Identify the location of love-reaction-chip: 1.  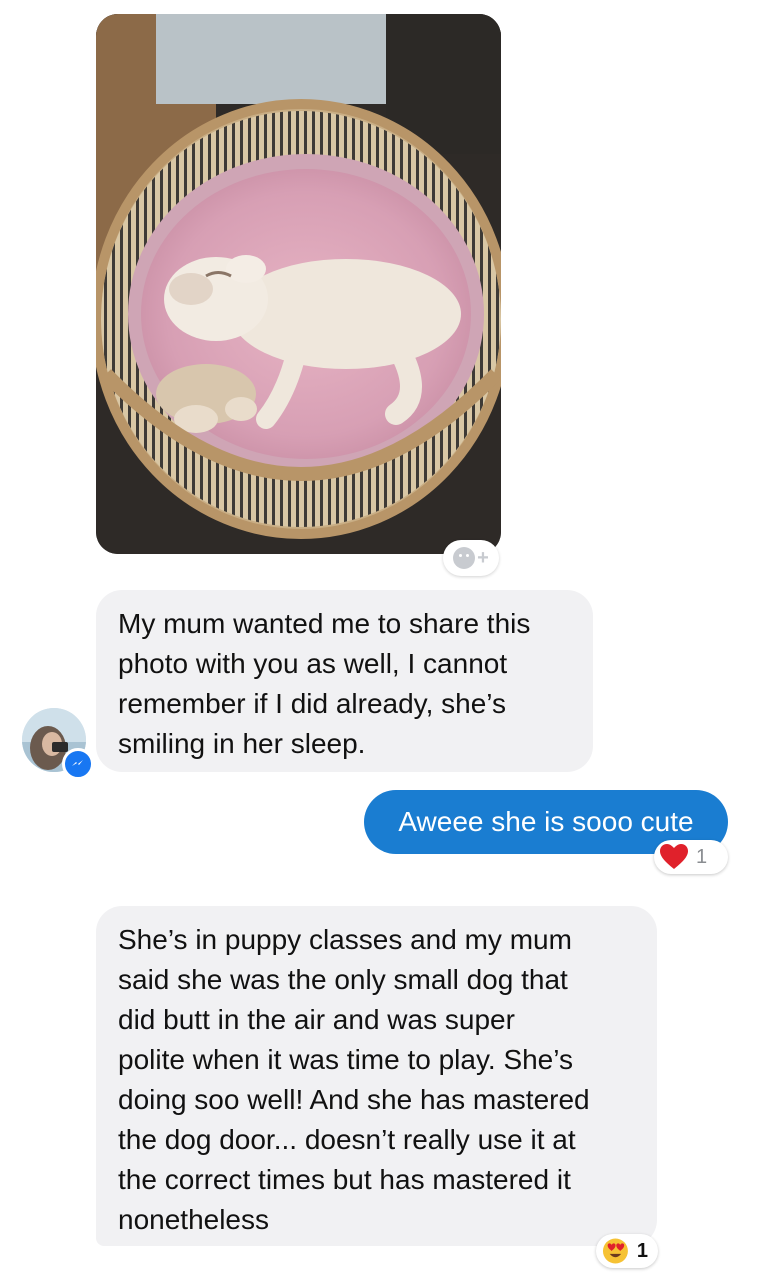
(627, 1251).